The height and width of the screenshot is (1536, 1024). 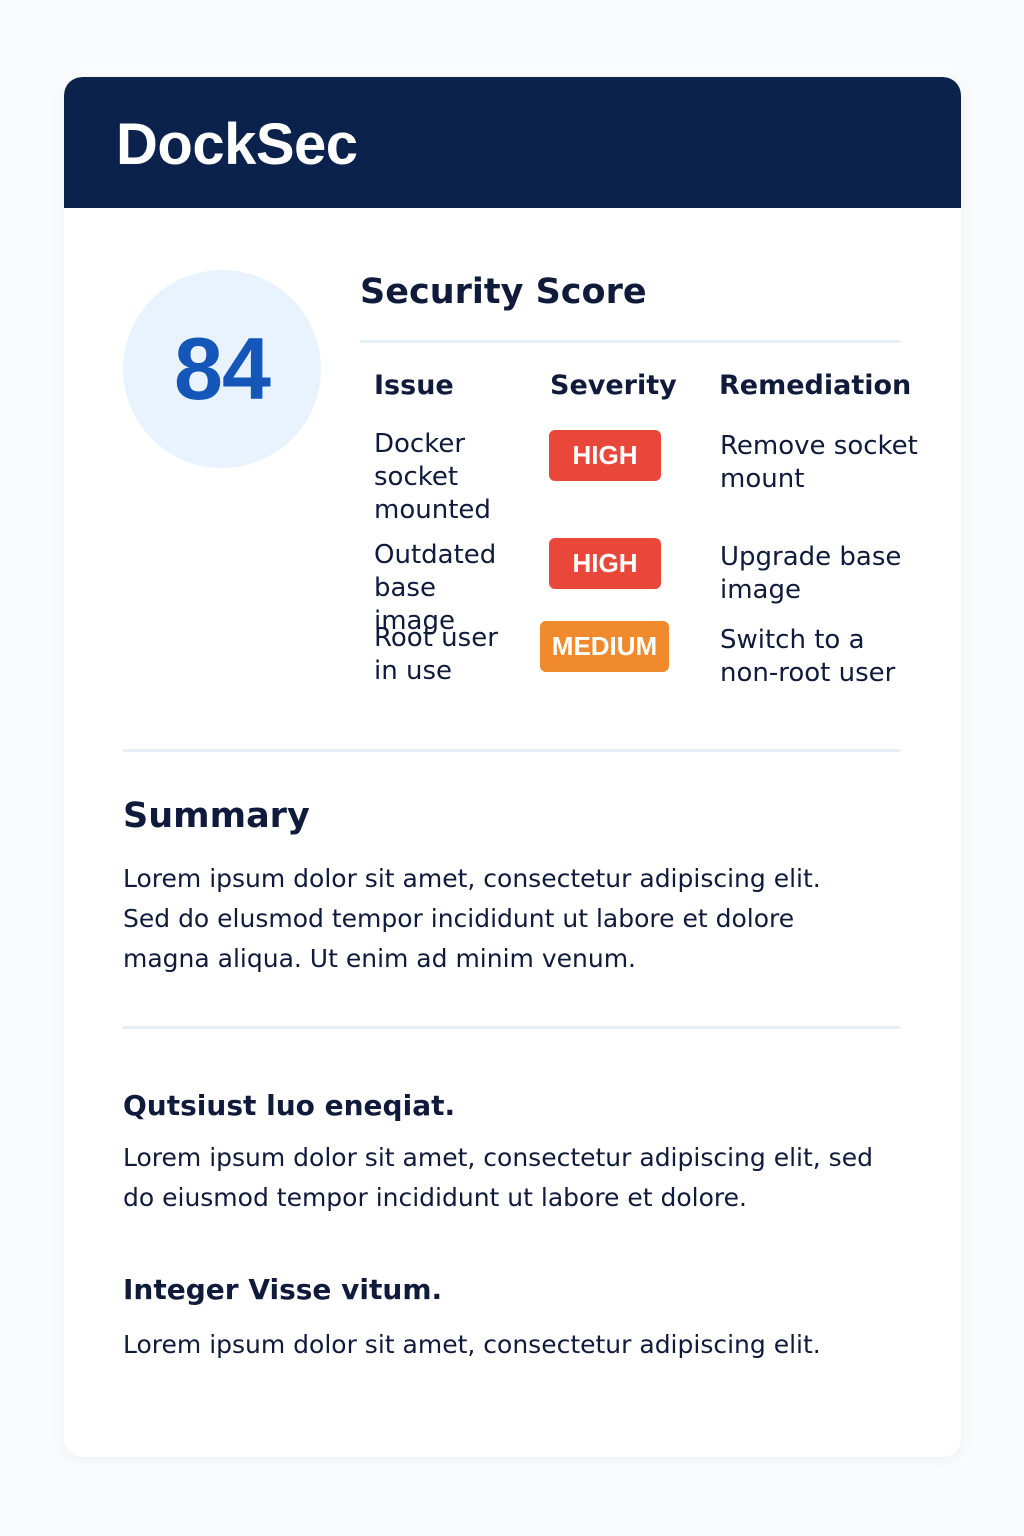 What do you see at coordinates (216, 816) in the screenshot?
I see `summary-title: Summary` at bounding box center [216, 816].